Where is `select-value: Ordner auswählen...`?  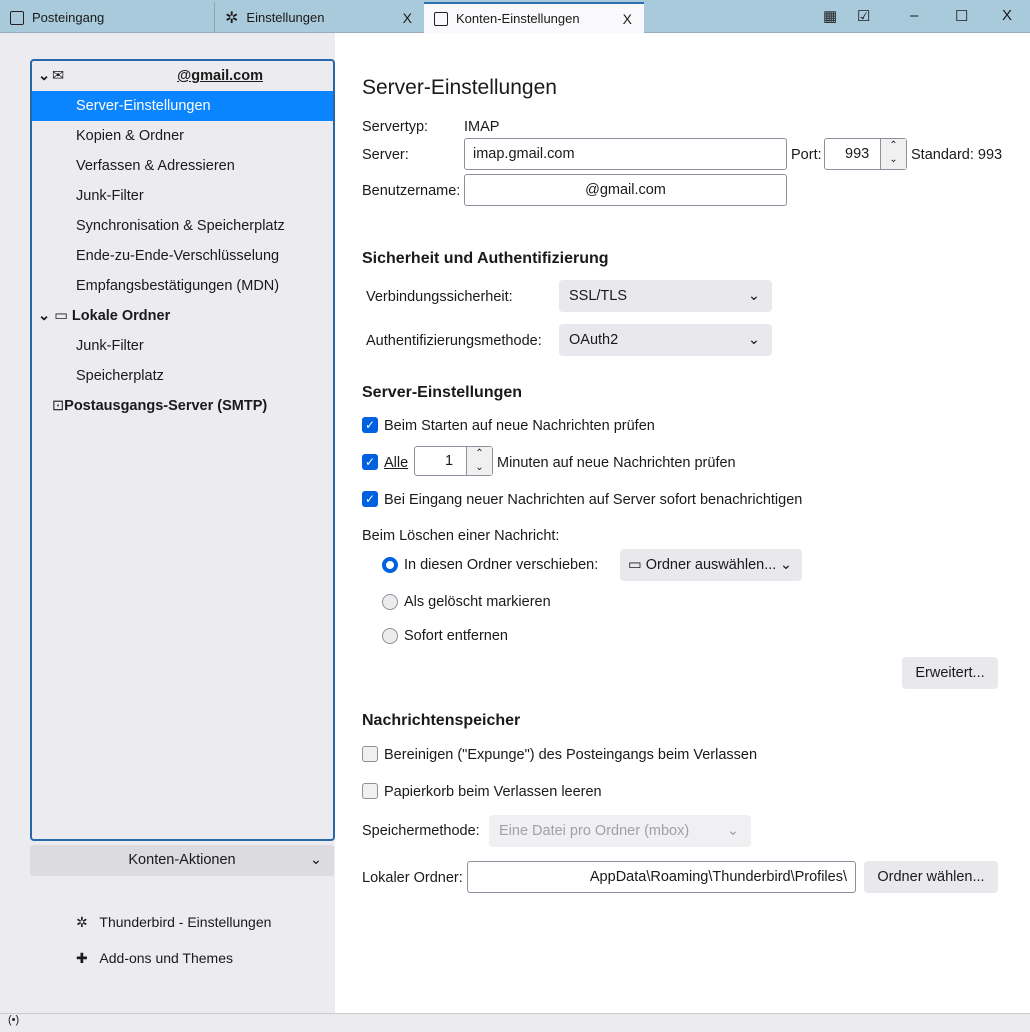 select-value: Ordner auswählen... is located at coordinates (711, 565).